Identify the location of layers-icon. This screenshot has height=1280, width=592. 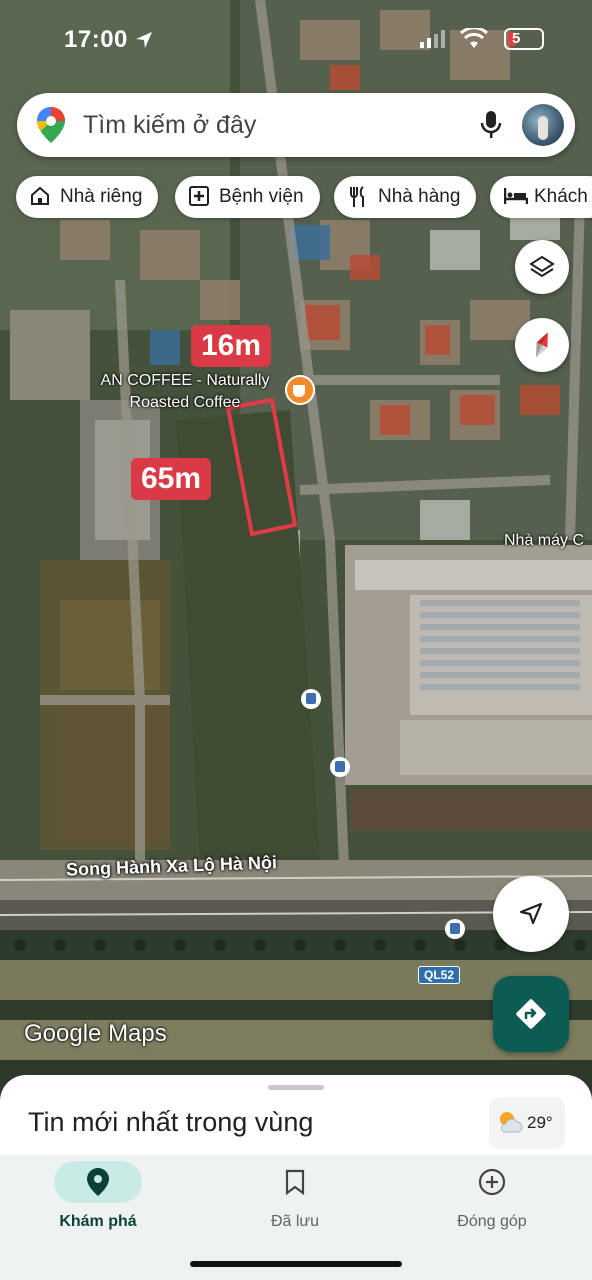
(542, 266).